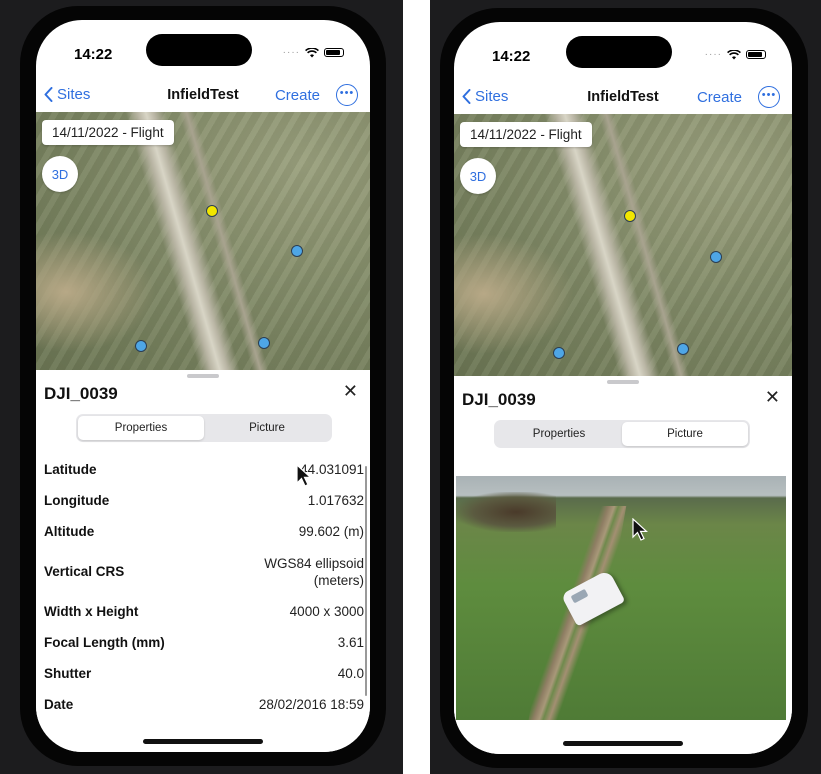 The height and width of the screenshot is (774, 821). I want to click on property-value: 40.0, so click(350, 673).